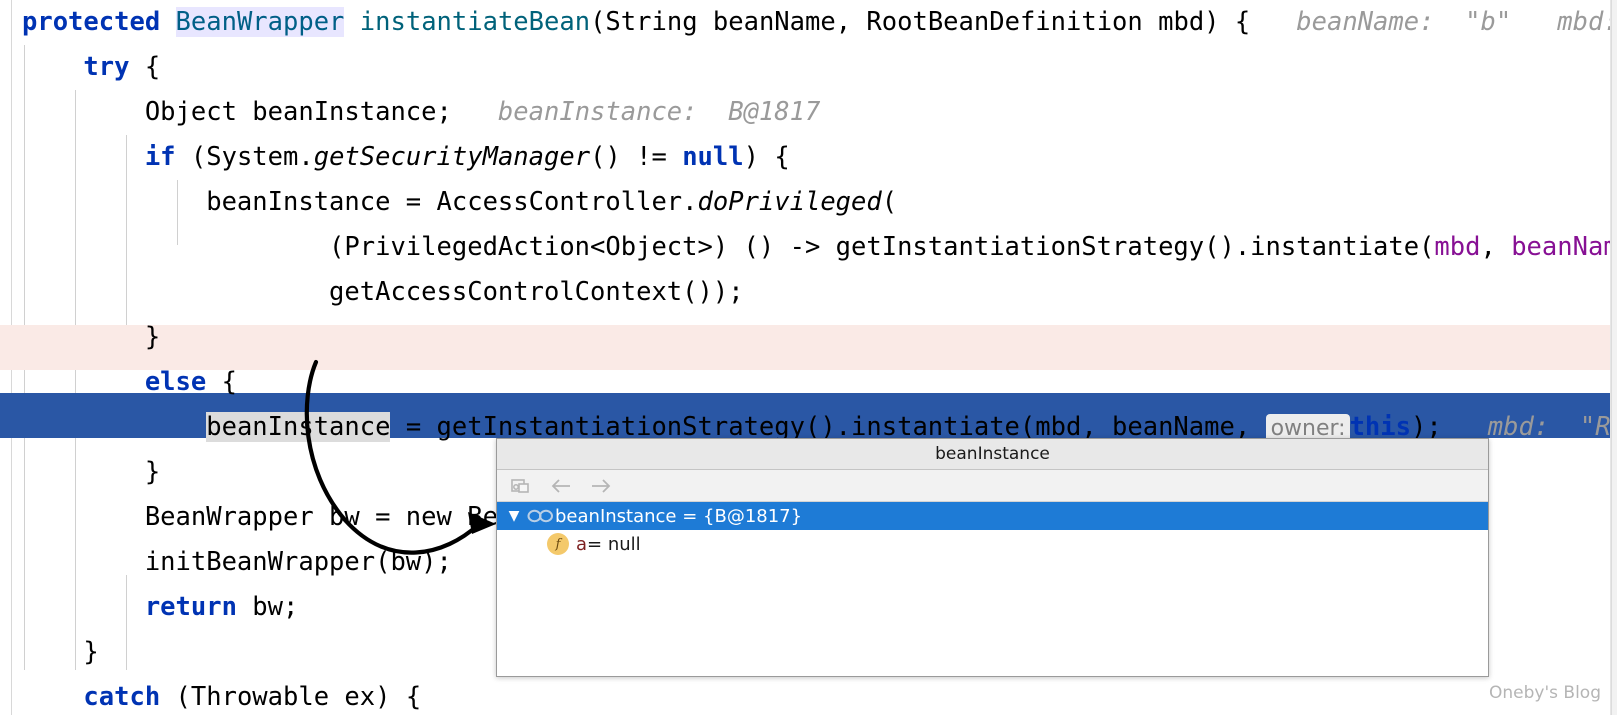  What do you see at coordinates (636, 112) in the screenshot?
I see `inline-debugger-value: beanInstance: B@1817` at bounding box center [636, 112].